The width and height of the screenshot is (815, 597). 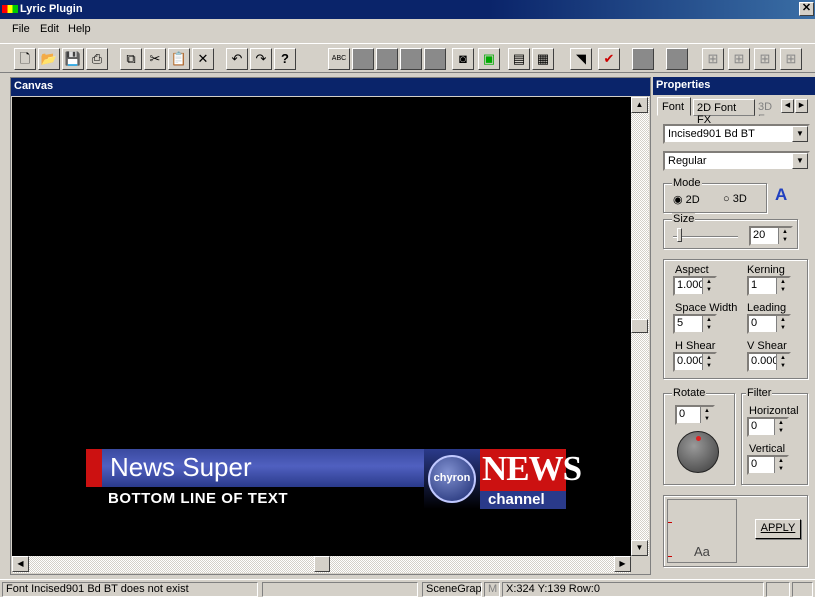 What do you see at coordinates (769, 324) in the screenshot?
I see `leading-spinner: 0 ▲ ▼` at bounding box center [769, 324].